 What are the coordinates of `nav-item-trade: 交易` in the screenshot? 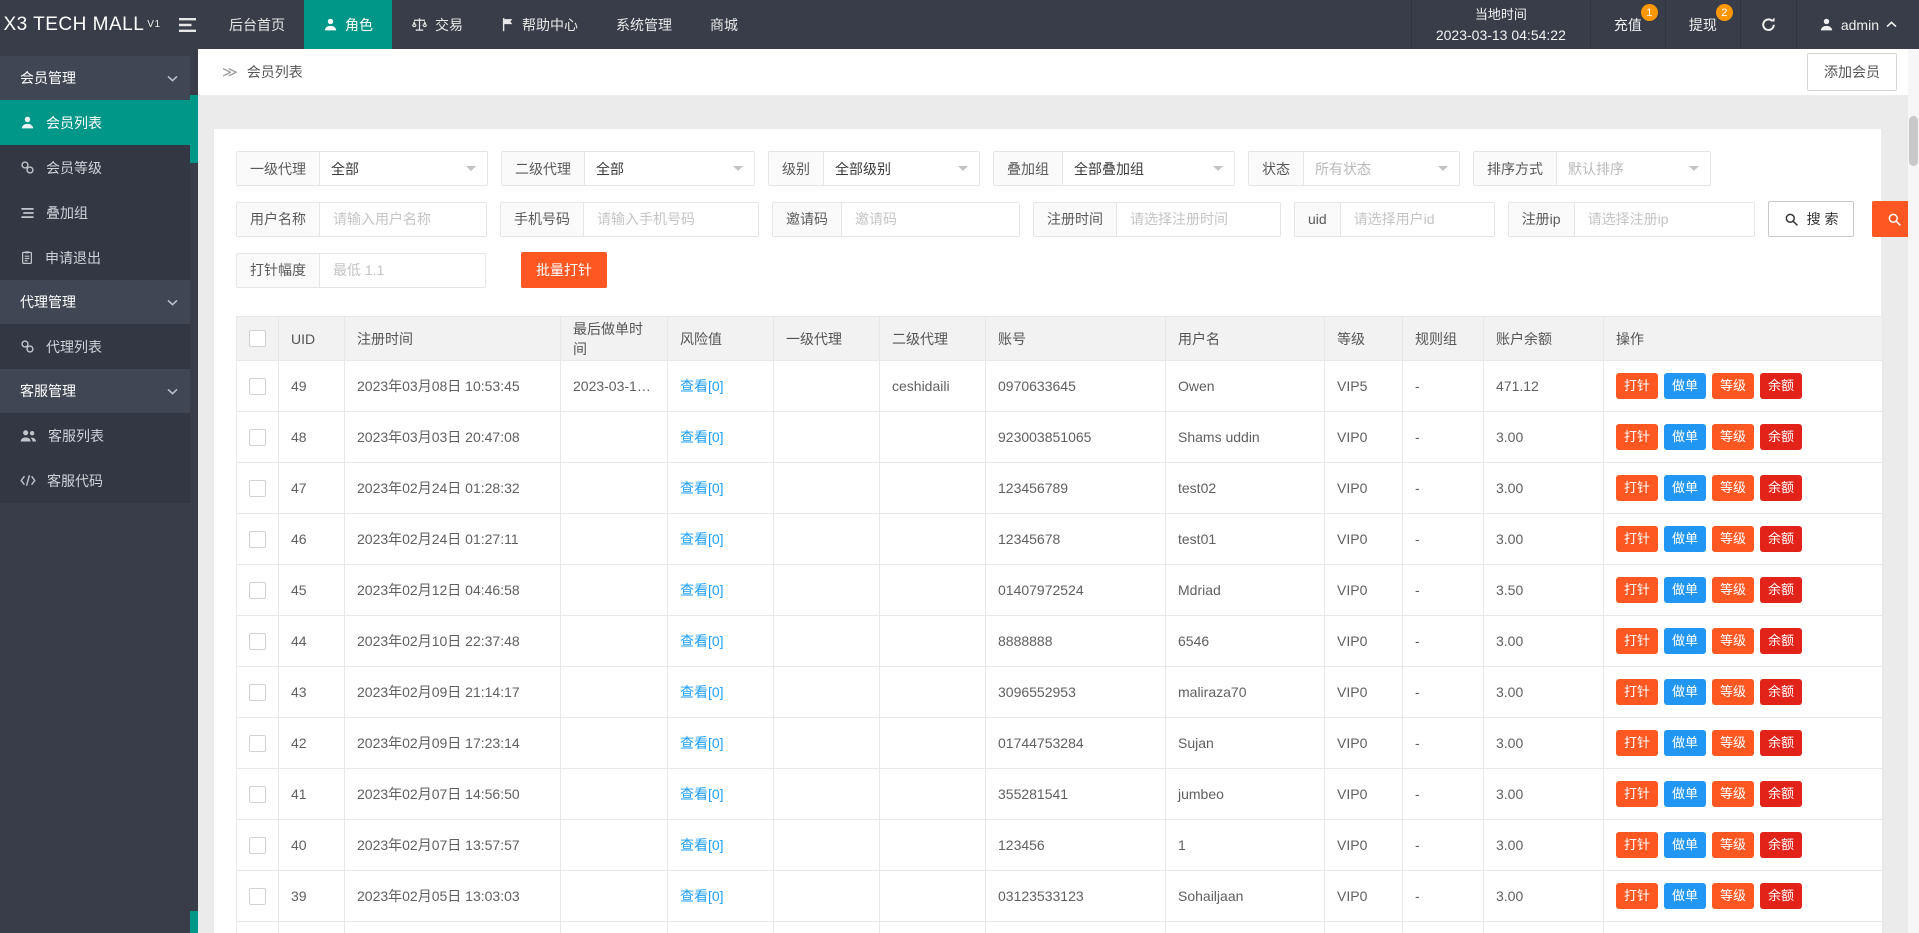 It's located at (437, 24).